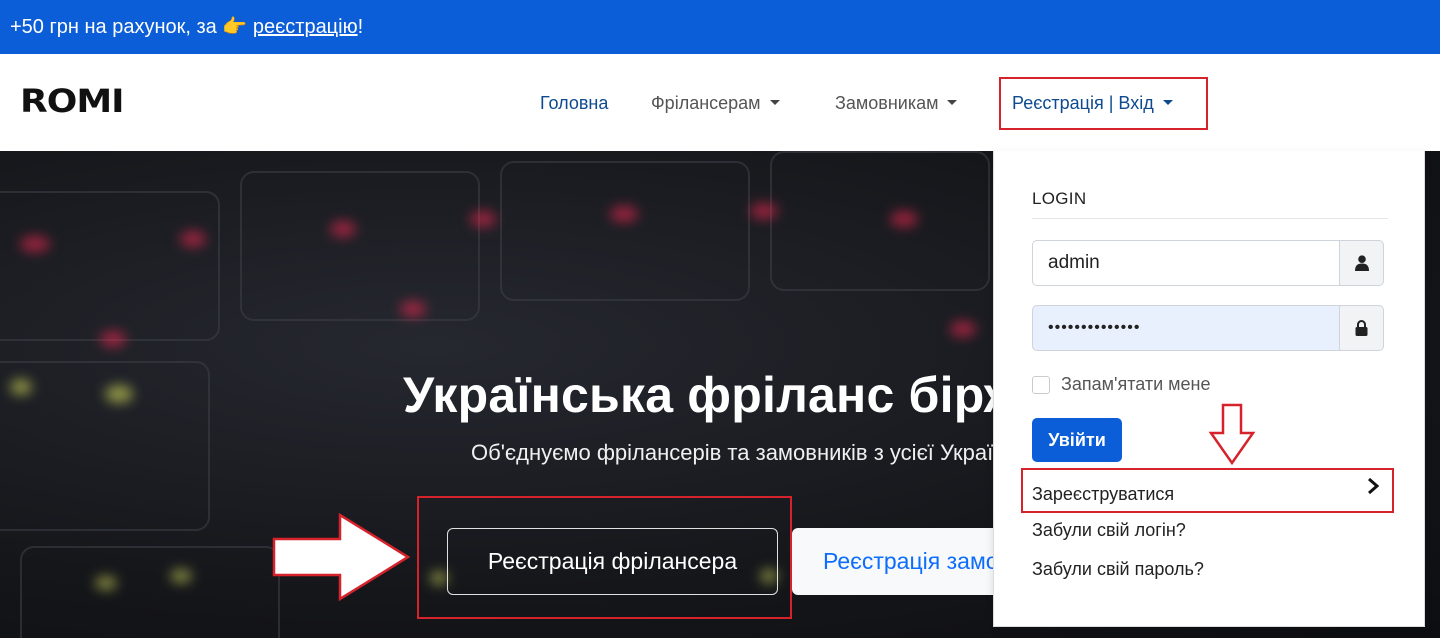 The image size is (1440, 638). Describe the element at coordinates (1059, 198) in the screenshot. I see `login-title: LOGIN` at that location.